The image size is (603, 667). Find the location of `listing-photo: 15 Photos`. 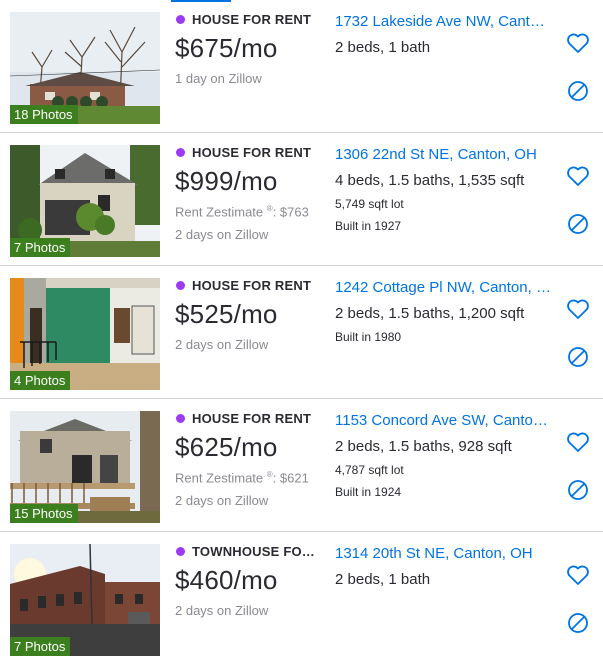

listing-photo: 15 Photos is located at coordinates (85, 467).